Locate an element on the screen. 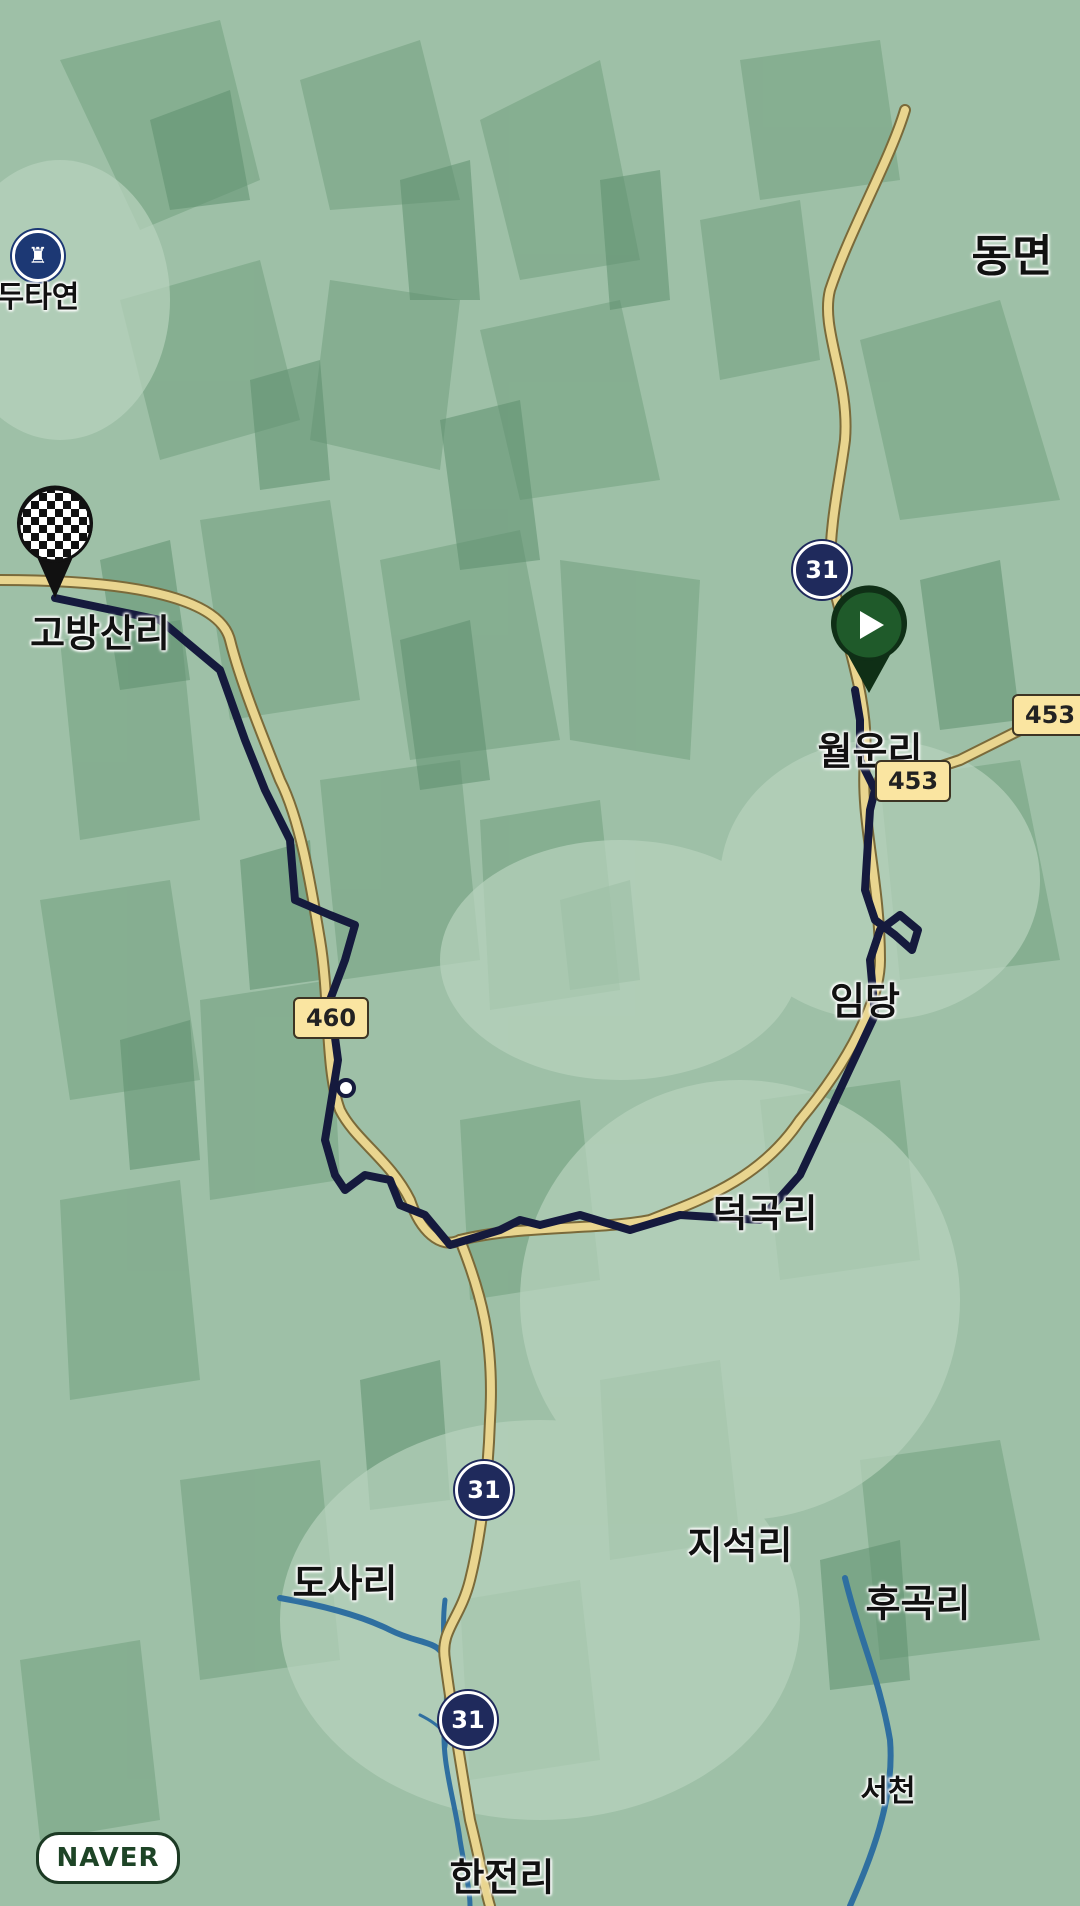 Image resolution: width=1080 pixels, height=1906 pixels. place-label-dutayeon: 두타연 is located at coordinates (40, 297).